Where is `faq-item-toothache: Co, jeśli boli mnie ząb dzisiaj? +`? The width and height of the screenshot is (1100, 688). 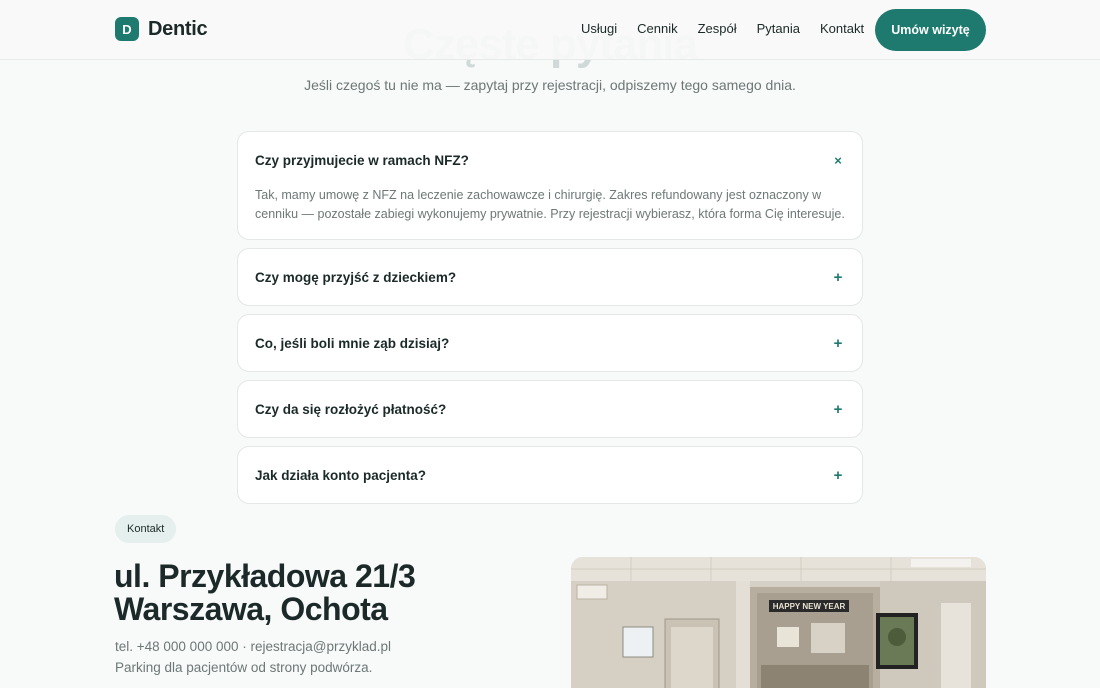
faq-item-toothache: Co, jeśli boli mnie ząb dzisiaj? + is located at coordinates (550, 343).